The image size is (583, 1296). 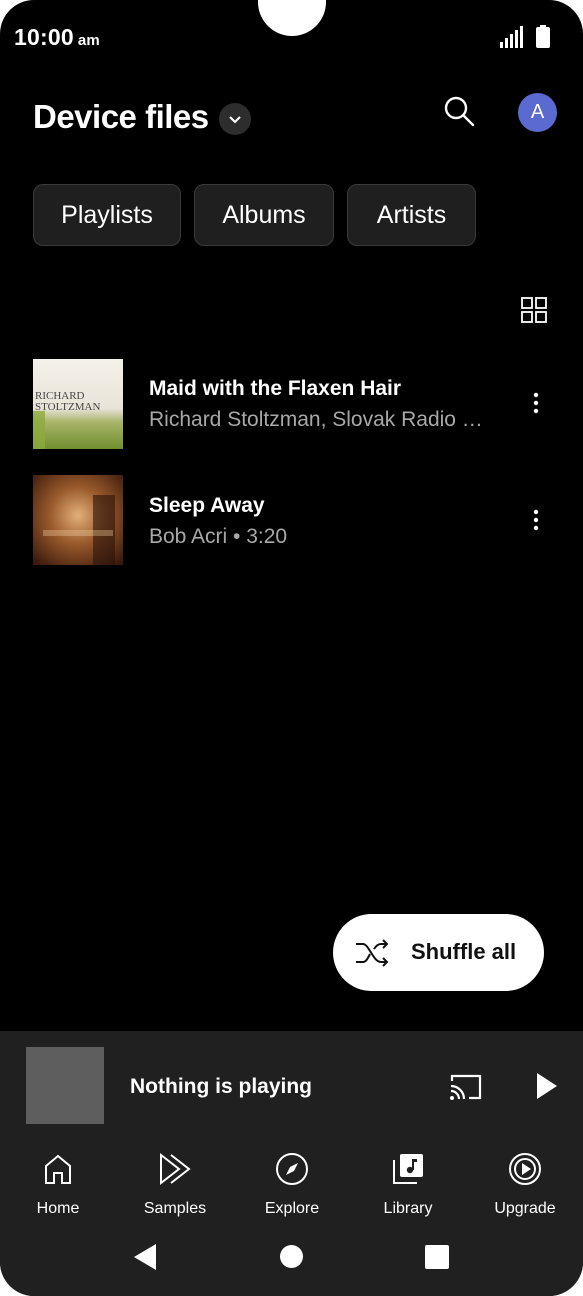 What do you see at coordinates (58, 1187) in the screenshot?
I see `nav-home: Home` at bounding box center [58, 1187].